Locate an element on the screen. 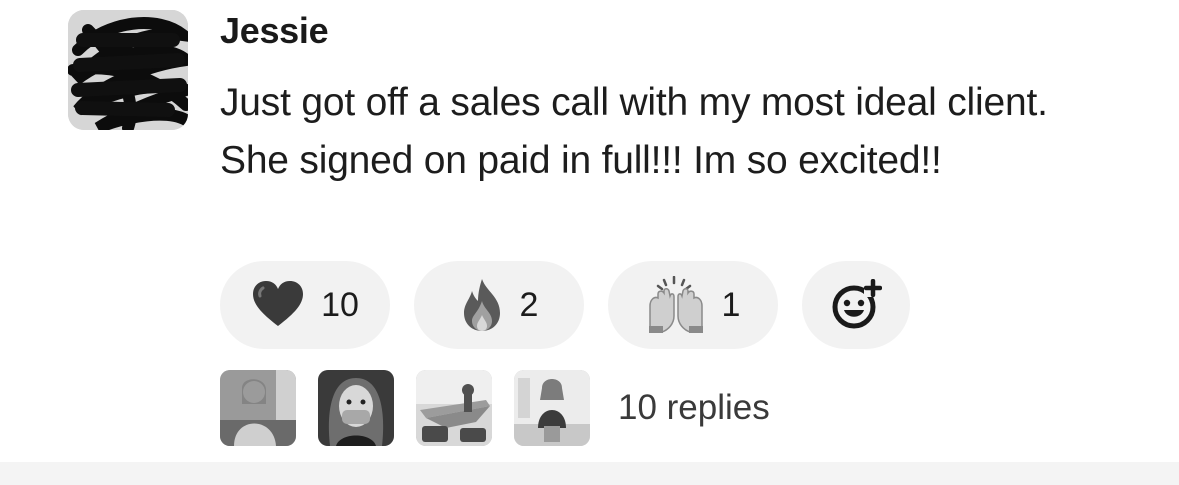  message-divider is located at coordinates (589, 473).